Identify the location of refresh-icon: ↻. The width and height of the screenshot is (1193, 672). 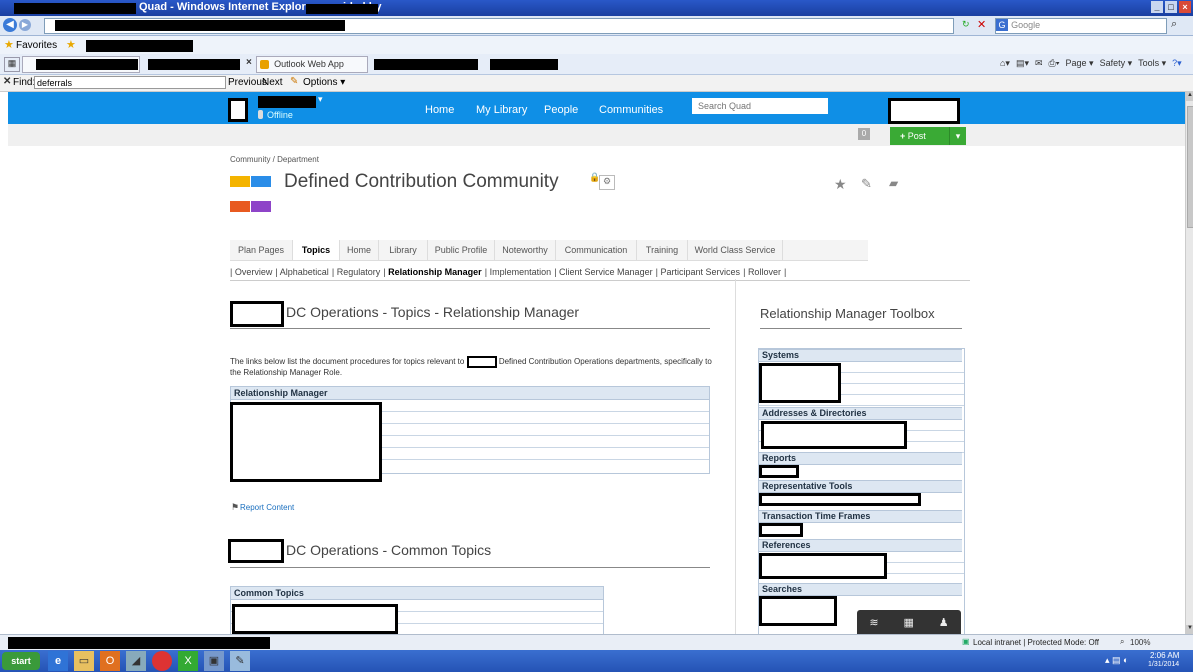
(966, 24).